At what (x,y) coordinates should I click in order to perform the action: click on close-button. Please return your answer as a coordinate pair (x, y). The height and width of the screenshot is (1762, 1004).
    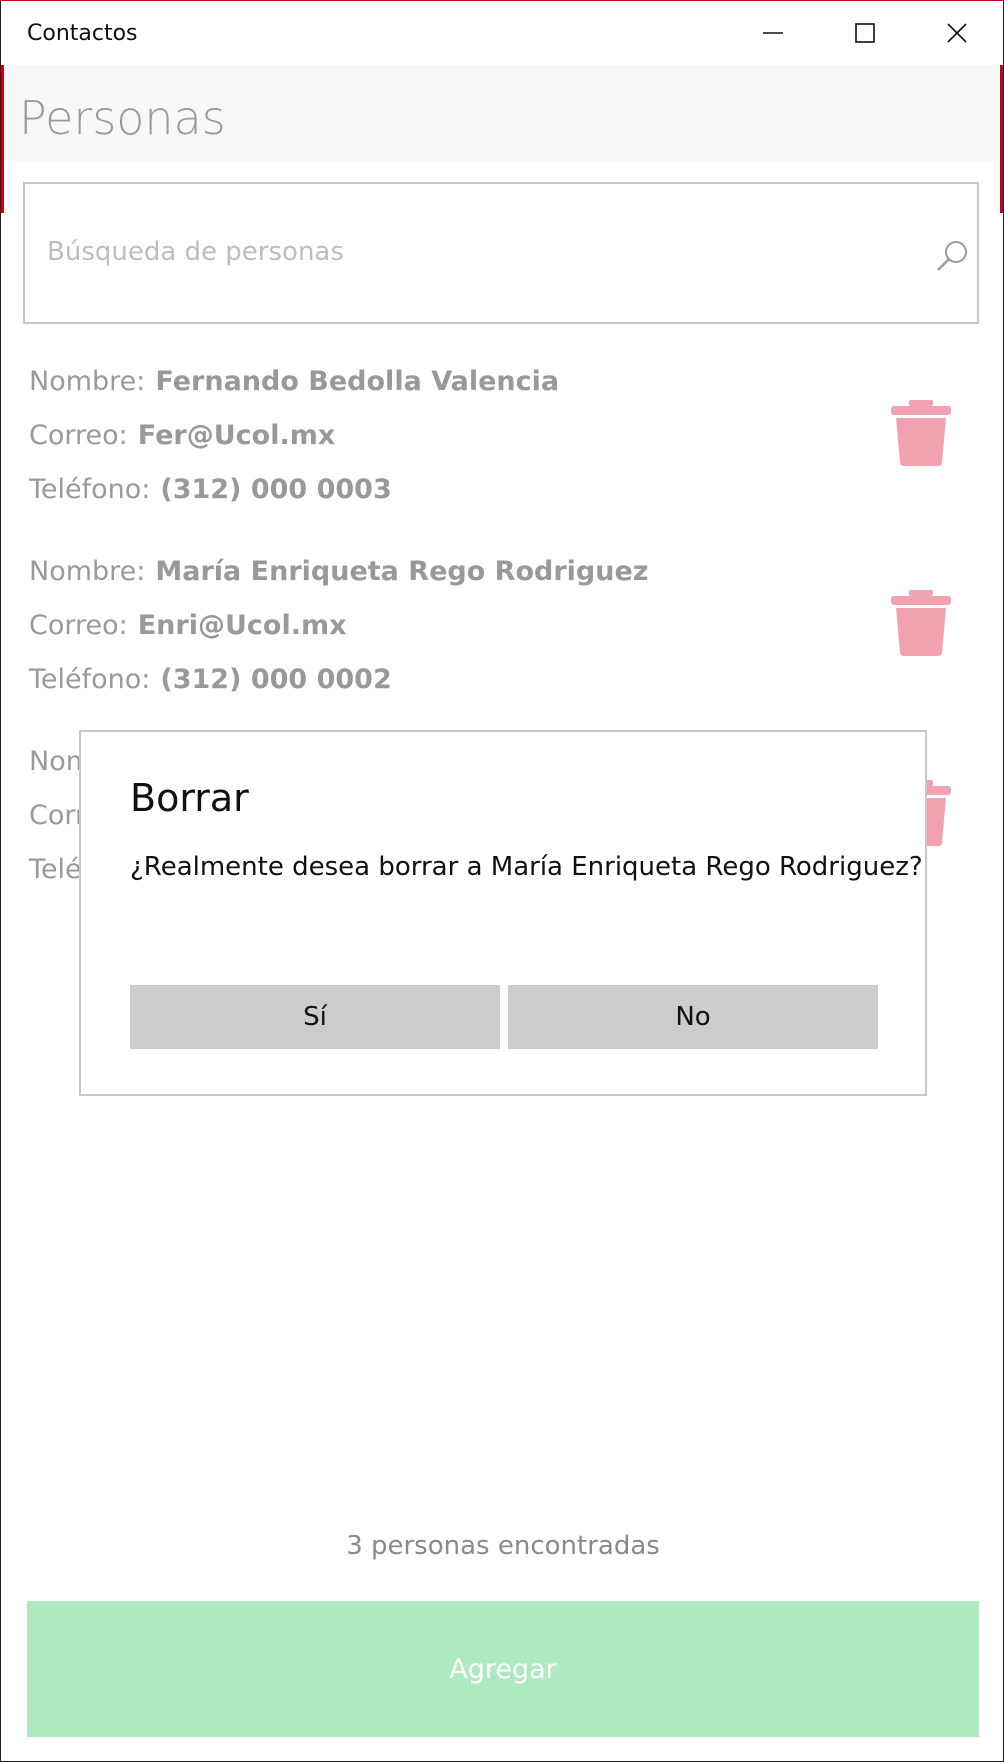
    Looking at the image, I should click on (957, 33).